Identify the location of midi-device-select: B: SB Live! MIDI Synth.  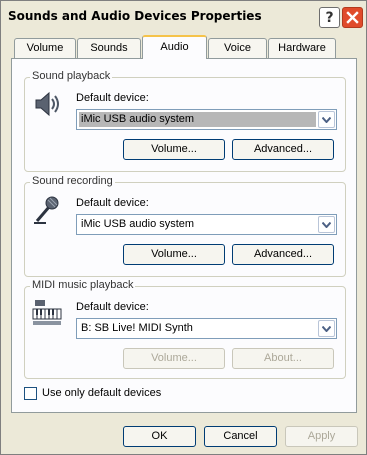
(206, 328).